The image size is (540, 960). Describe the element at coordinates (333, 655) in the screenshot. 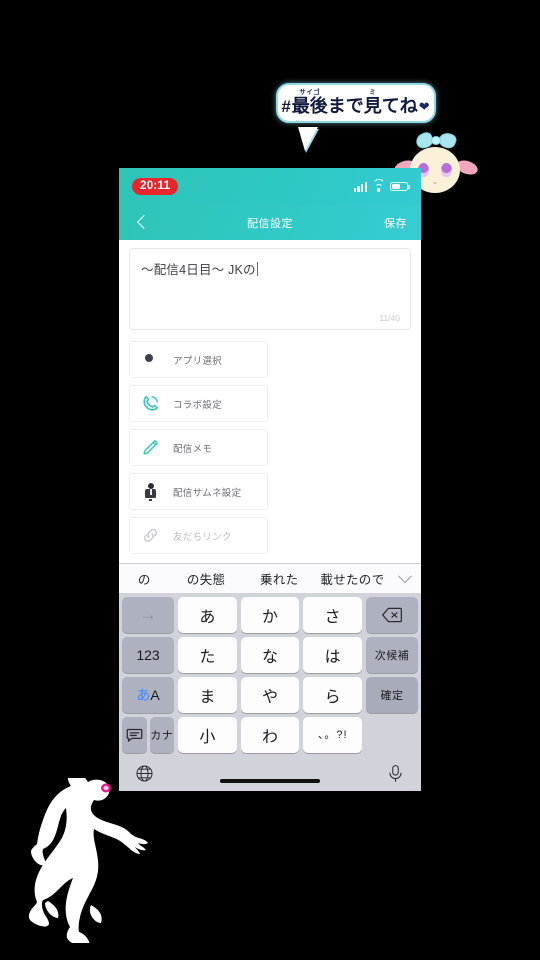

I see `key-ha: は` at that location.